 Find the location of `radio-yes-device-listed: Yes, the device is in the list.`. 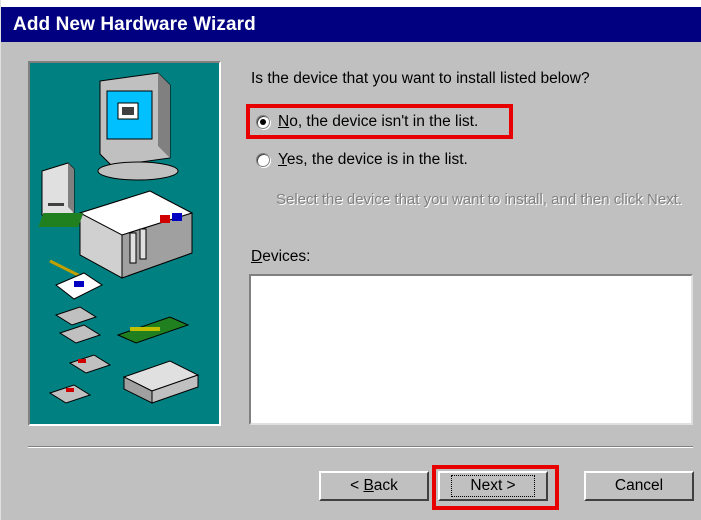

radio-yes-device-listed: Yes, the device is in the list. is located at coordinates (362, 160).